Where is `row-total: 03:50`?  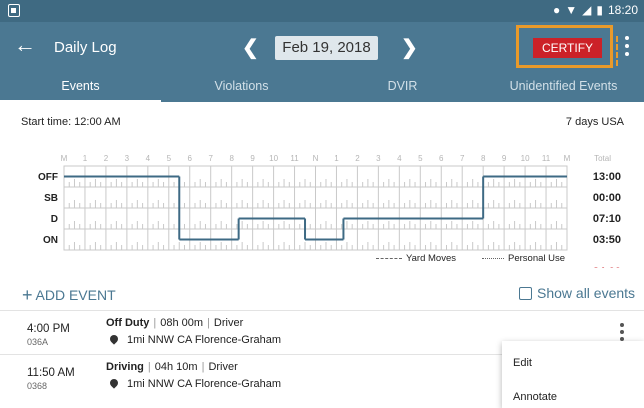 row-total: 03:50 is located at coordinates (607, 240).